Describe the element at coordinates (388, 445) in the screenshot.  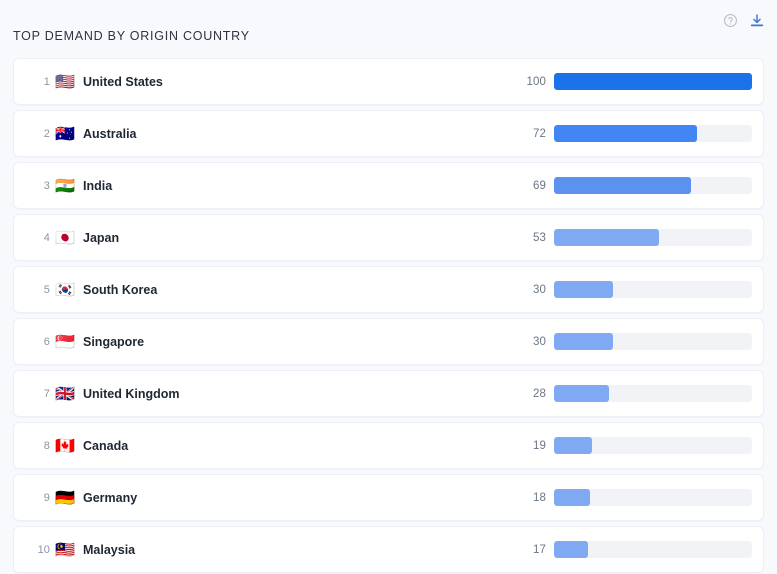
I see `table-row: 8 🇨🇦 Canada 19` at that location.